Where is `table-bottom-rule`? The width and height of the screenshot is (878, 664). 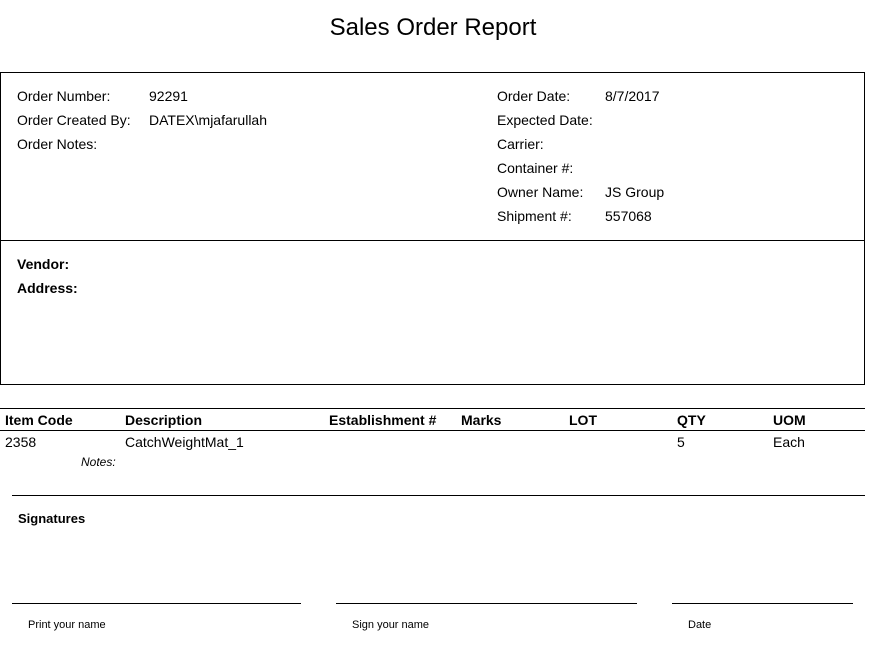 table-bottom-rule is located at coordinates (438, 495).